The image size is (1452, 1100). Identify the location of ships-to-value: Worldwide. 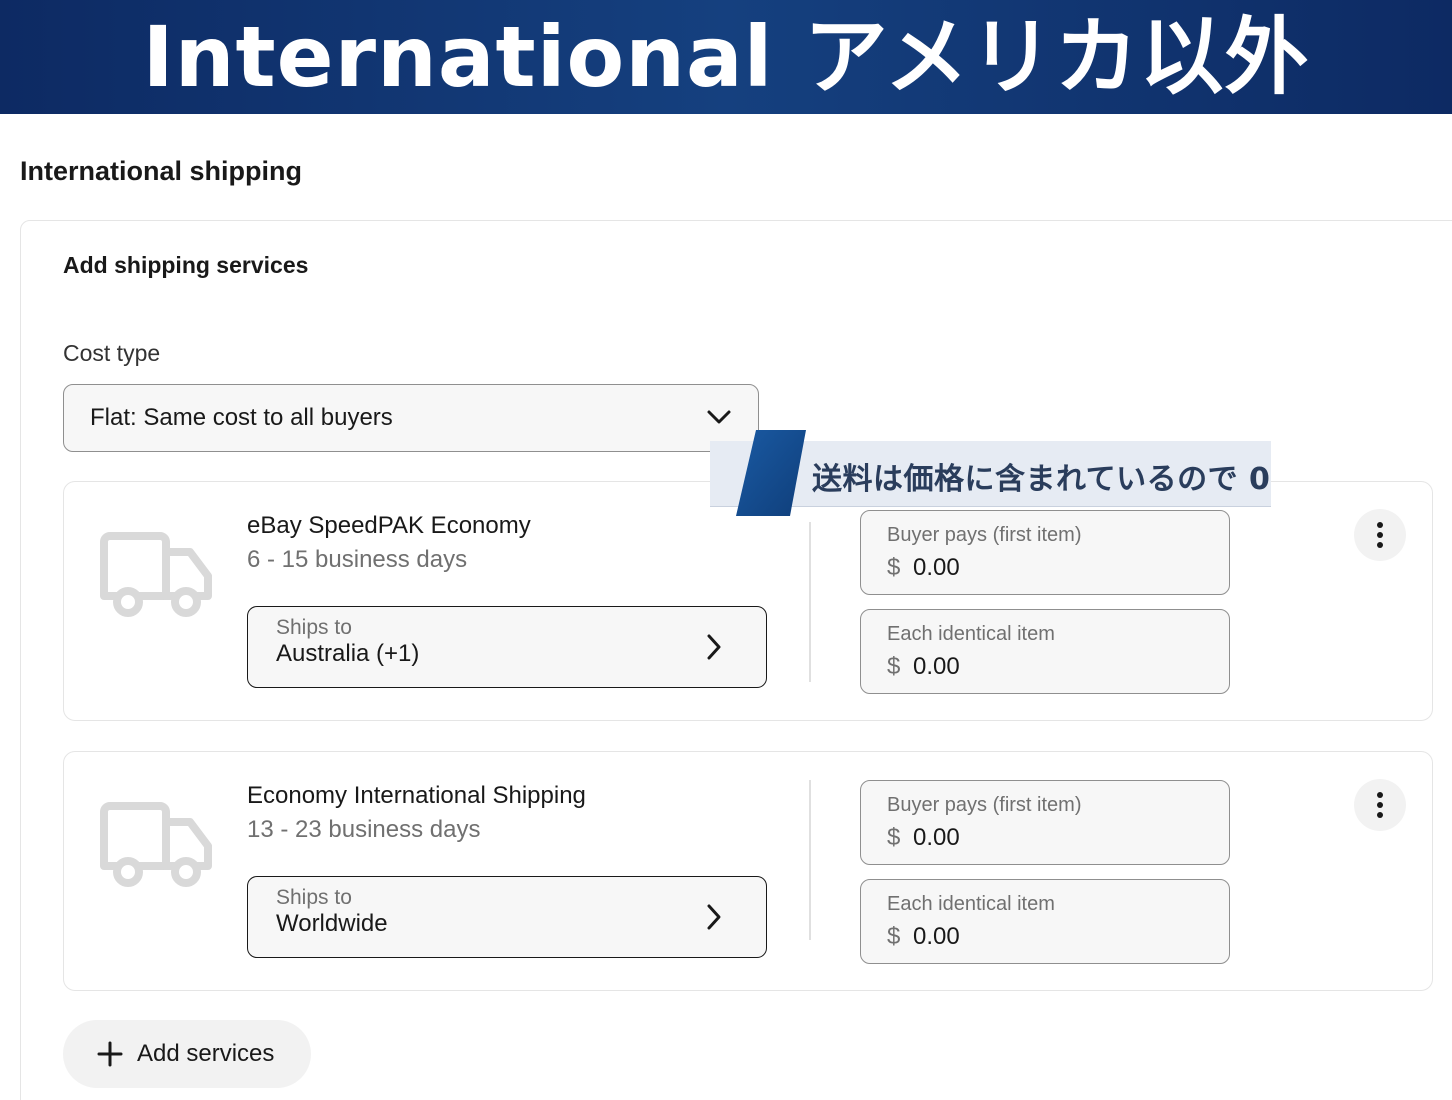
(332, 923).